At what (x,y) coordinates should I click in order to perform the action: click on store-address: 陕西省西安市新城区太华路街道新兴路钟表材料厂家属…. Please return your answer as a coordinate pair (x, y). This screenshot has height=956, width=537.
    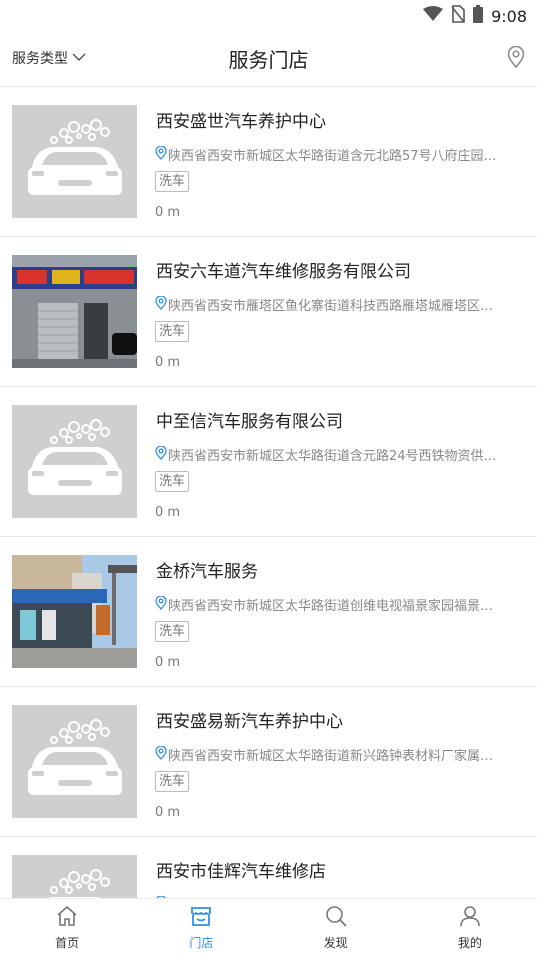
    Looking at the image, I should click on (340, 754).